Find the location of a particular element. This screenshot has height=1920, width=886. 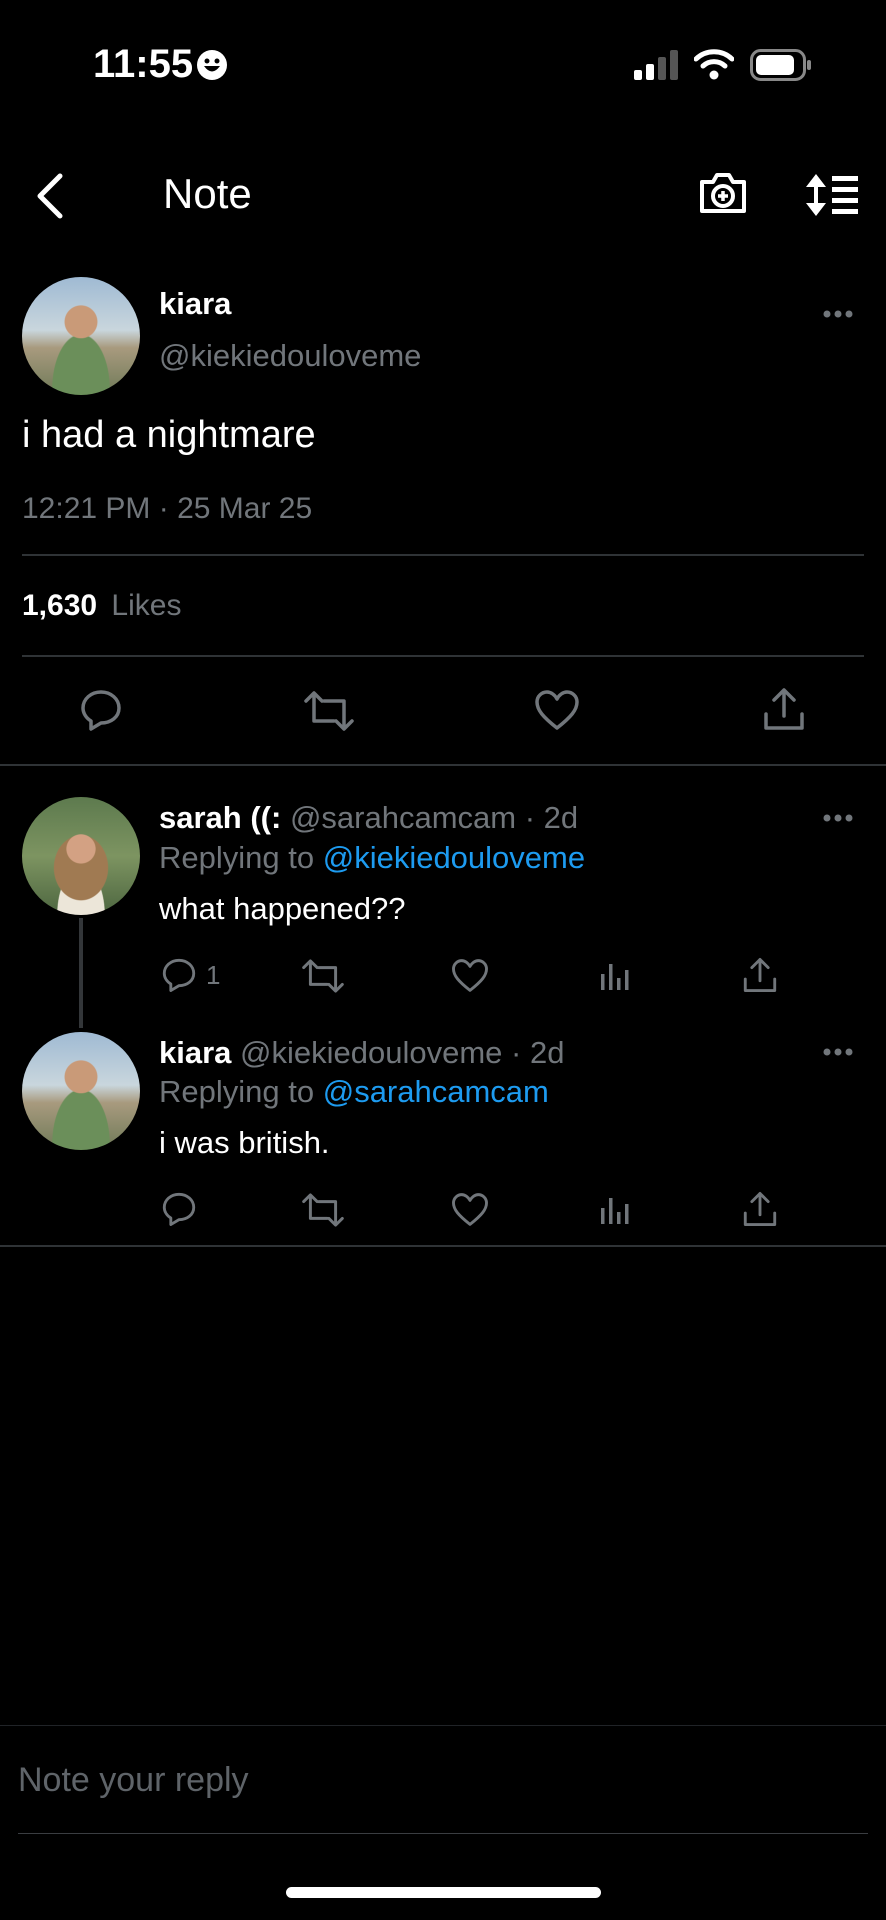

replying-to: Replying to @sarahcamcam is located at coordinates (354, 1092).